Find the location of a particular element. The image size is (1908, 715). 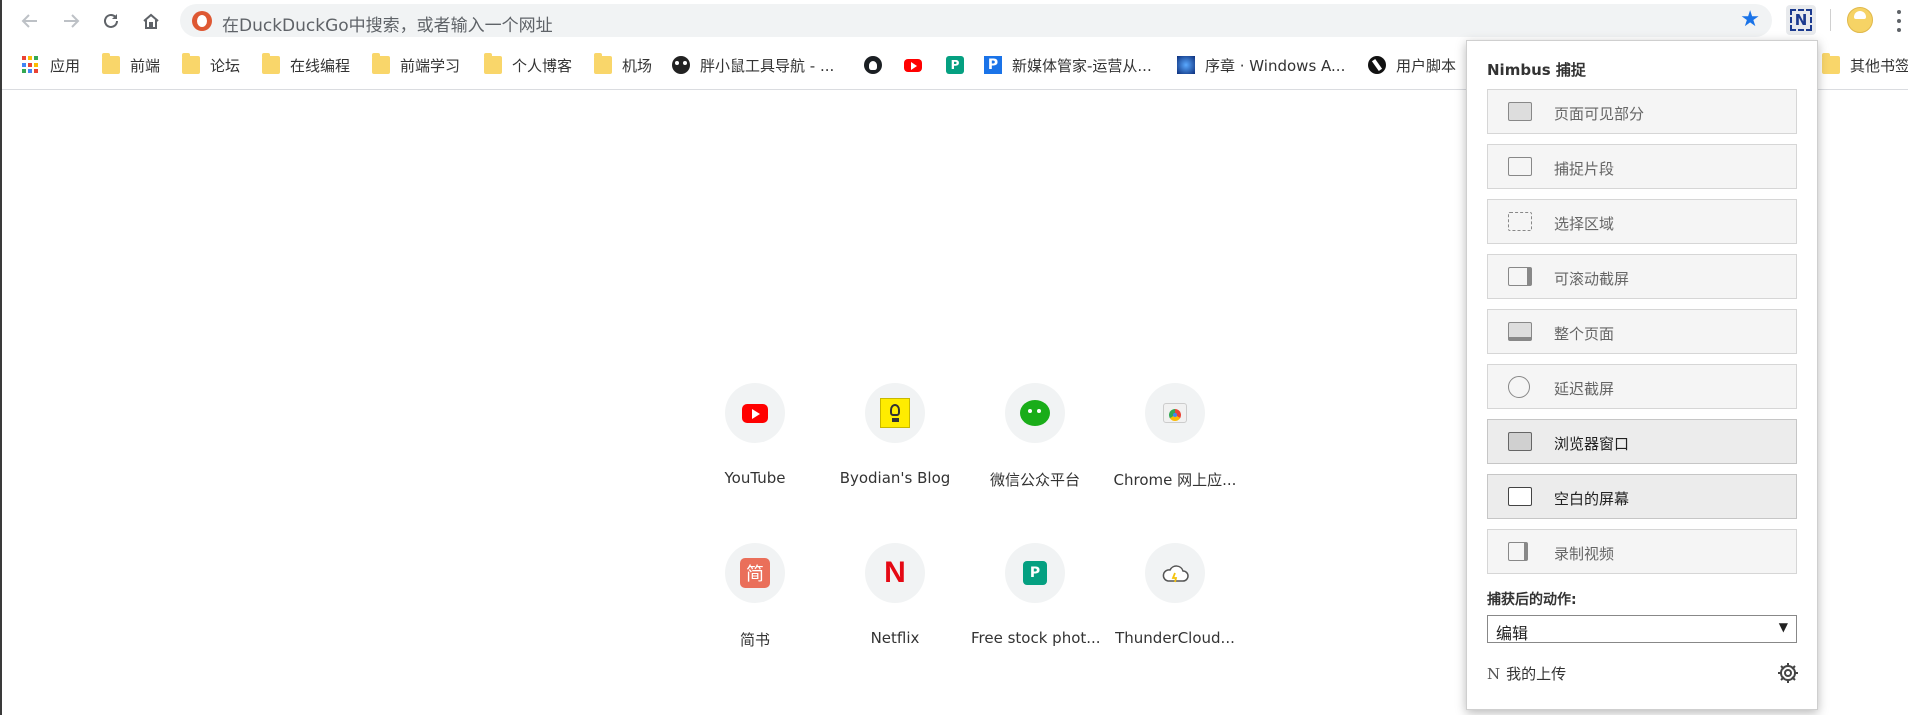

bookmark-folder-frontend-learning: 前端学习 is located at coordinates (416, 65).